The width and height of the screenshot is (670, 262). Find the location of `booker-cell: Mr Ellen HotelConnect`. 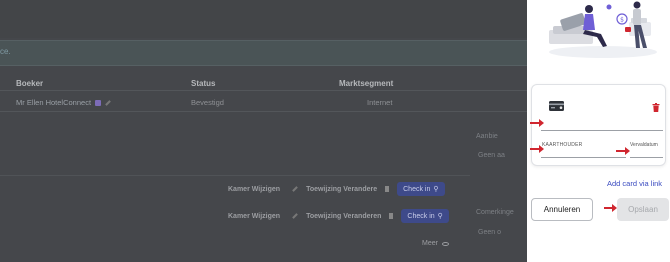

booker-cell: Mr Ellen HotelConnect is located at coordinates (63, 102).